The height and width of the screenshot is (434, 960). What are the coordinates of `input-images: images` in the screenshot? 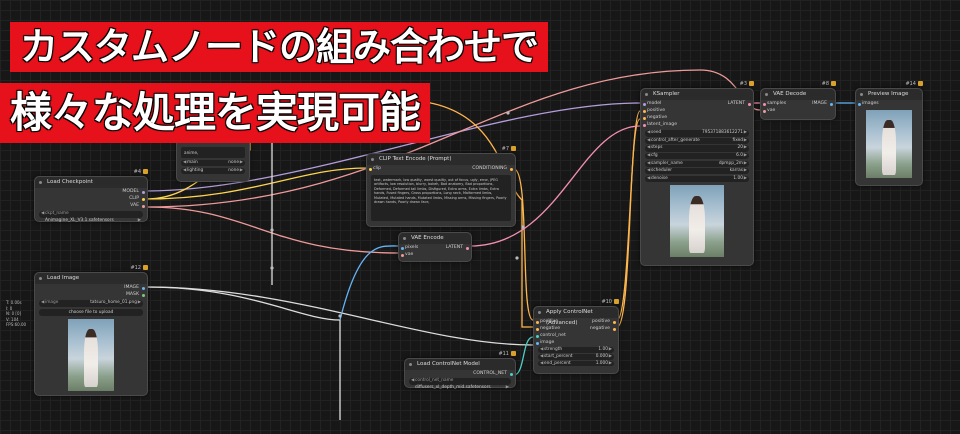 It's located at (889, 104).